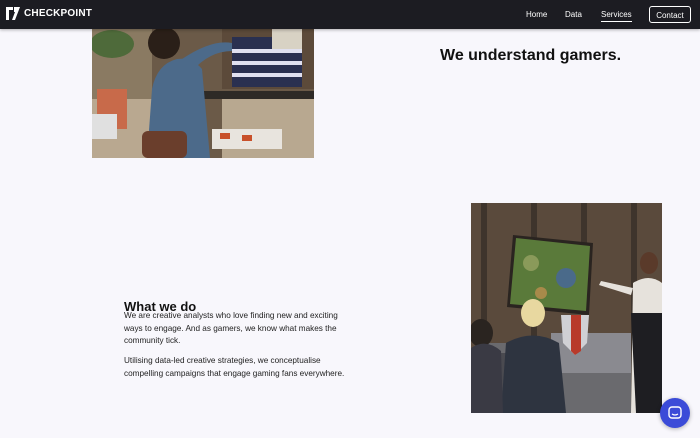 This screenshot has height=438, width=700. Describe the element at coordinates (616, 16) in the screenshot. I see `nav-services-link: Services` at that location.